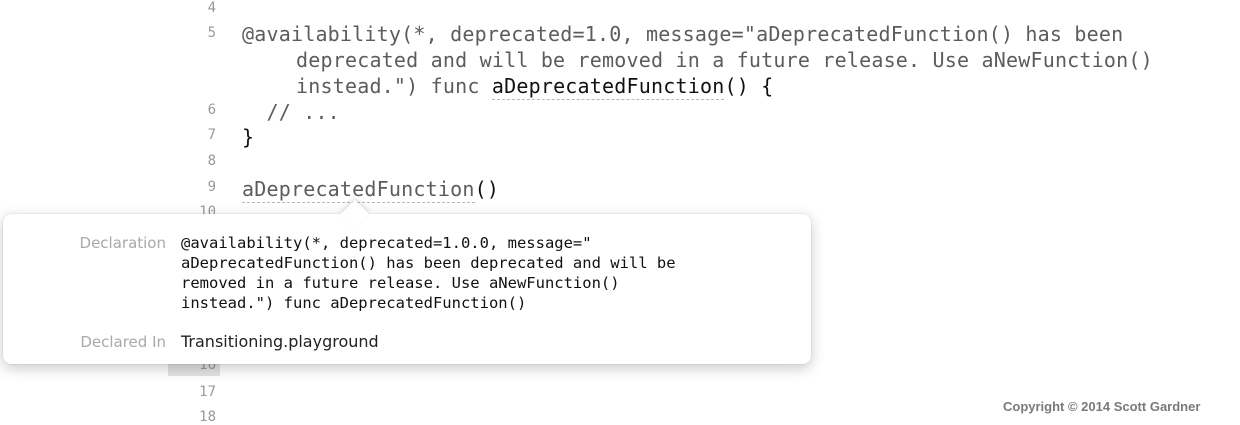 The width and height of the screenshot is (1240, 425). Describe the element at coordinates (211, 187) in the screenshot. I see `line-number: 9` at that location.